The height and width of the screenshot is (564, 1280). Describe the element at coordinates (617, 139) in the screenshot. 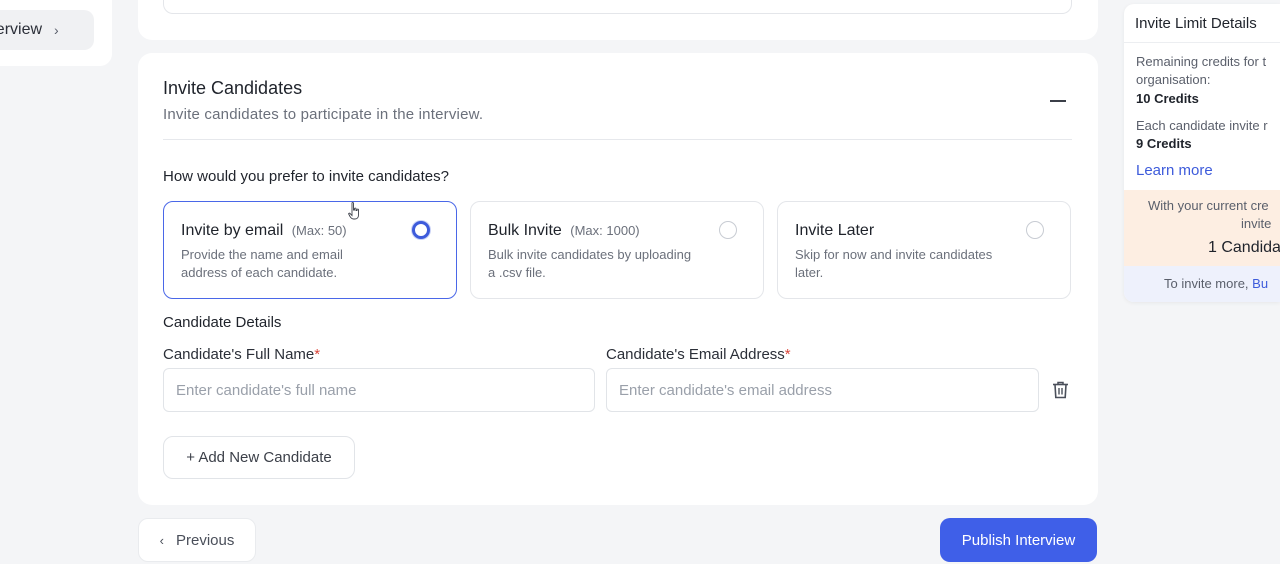

I see `section-divider` at that location.